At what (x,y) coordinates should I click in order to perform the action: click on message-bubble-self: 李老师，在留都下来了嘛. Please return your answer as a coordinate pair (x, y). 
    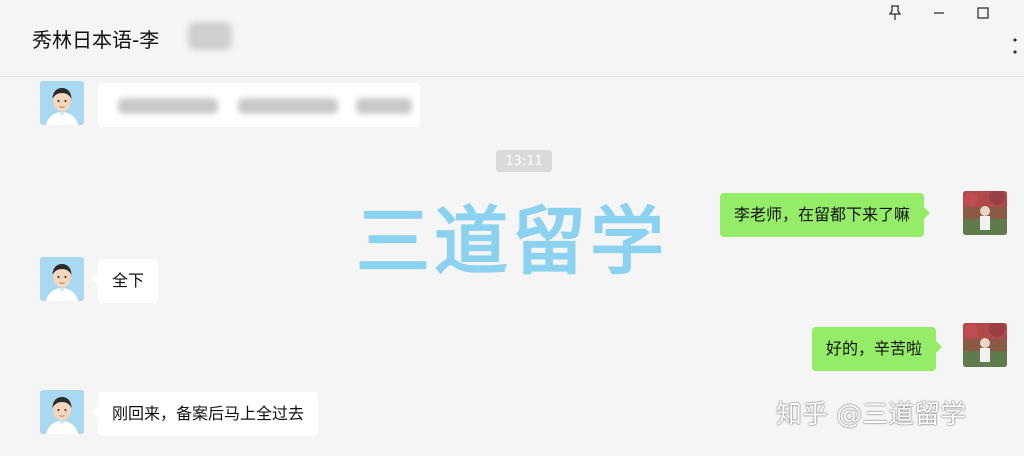
    Looking at the image, I should click on (825, 215).